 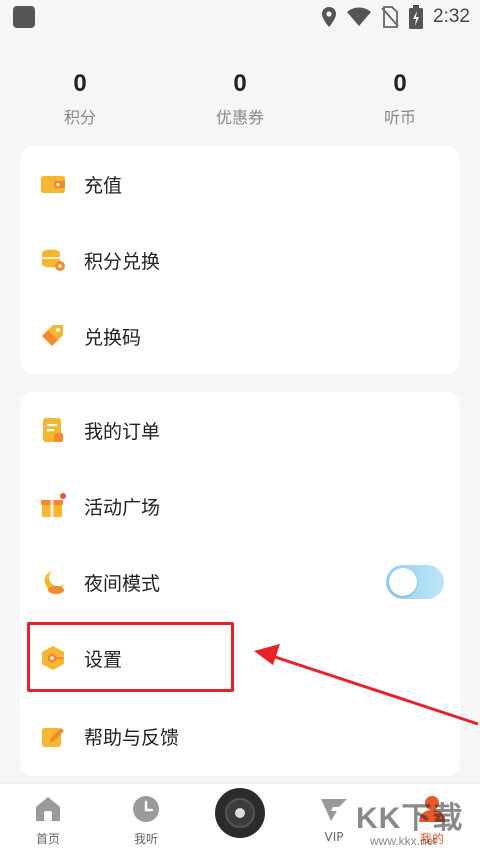 What do you see at coordinates (239, 117) in the screenshot?
I see `stat-label: 优惠券` at bounding box center [239, 117].